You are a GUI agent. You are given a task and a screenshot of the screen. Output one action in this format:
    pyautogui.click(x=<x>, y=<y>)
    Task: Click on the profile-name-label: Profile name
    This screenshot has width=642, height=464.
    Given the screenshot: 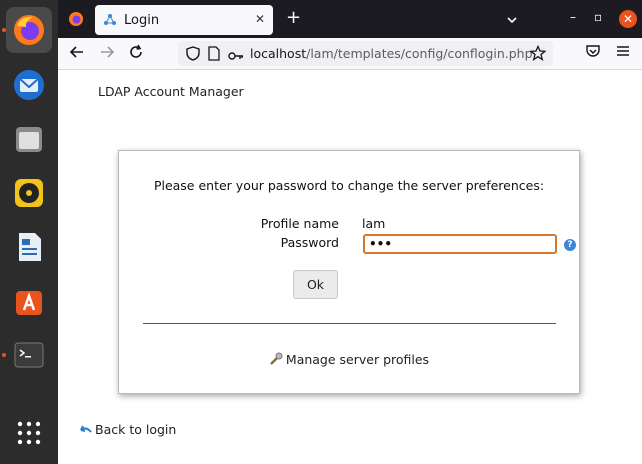 What is the action you would take?
    pyautogui.click(x=299, y=223)
    